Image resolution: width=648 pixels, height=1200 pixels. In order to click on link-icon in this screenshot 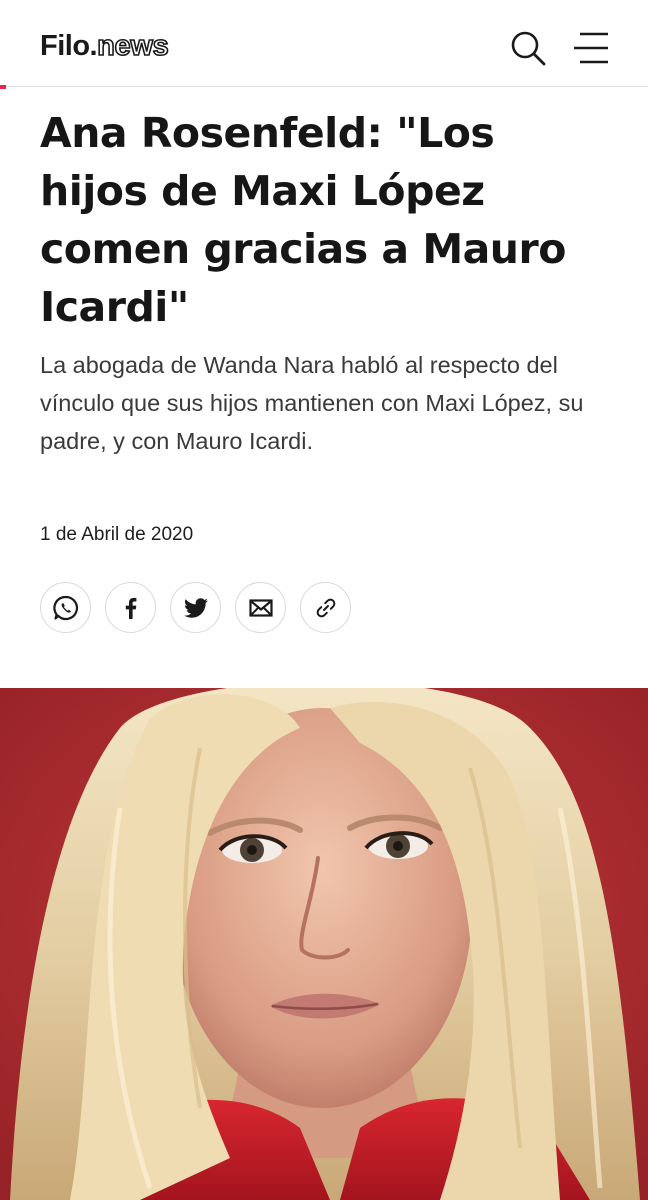, I will do `click(325, 607)`.